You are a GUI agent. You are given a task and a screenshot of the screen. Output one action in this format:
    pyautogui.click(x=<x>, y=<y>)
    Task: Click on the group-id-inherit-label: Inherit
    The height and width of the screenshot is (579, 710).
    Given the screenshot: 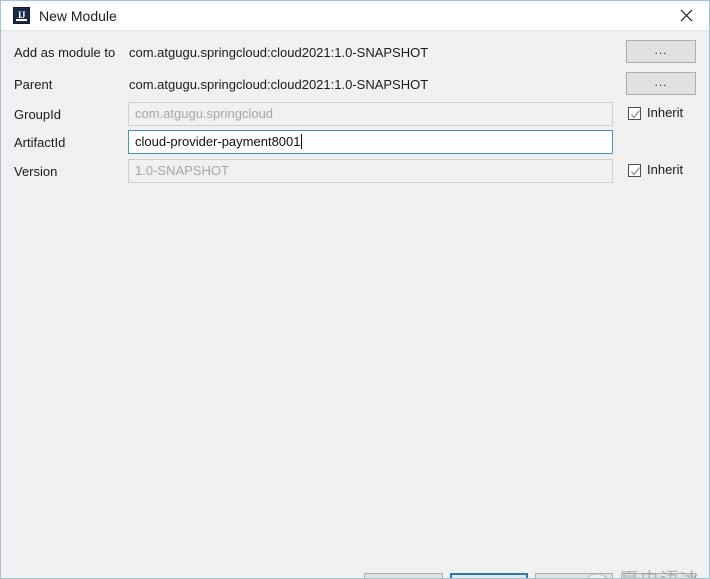 What is the action you would take?
    pyautogui.click(x=665, y=112)
    